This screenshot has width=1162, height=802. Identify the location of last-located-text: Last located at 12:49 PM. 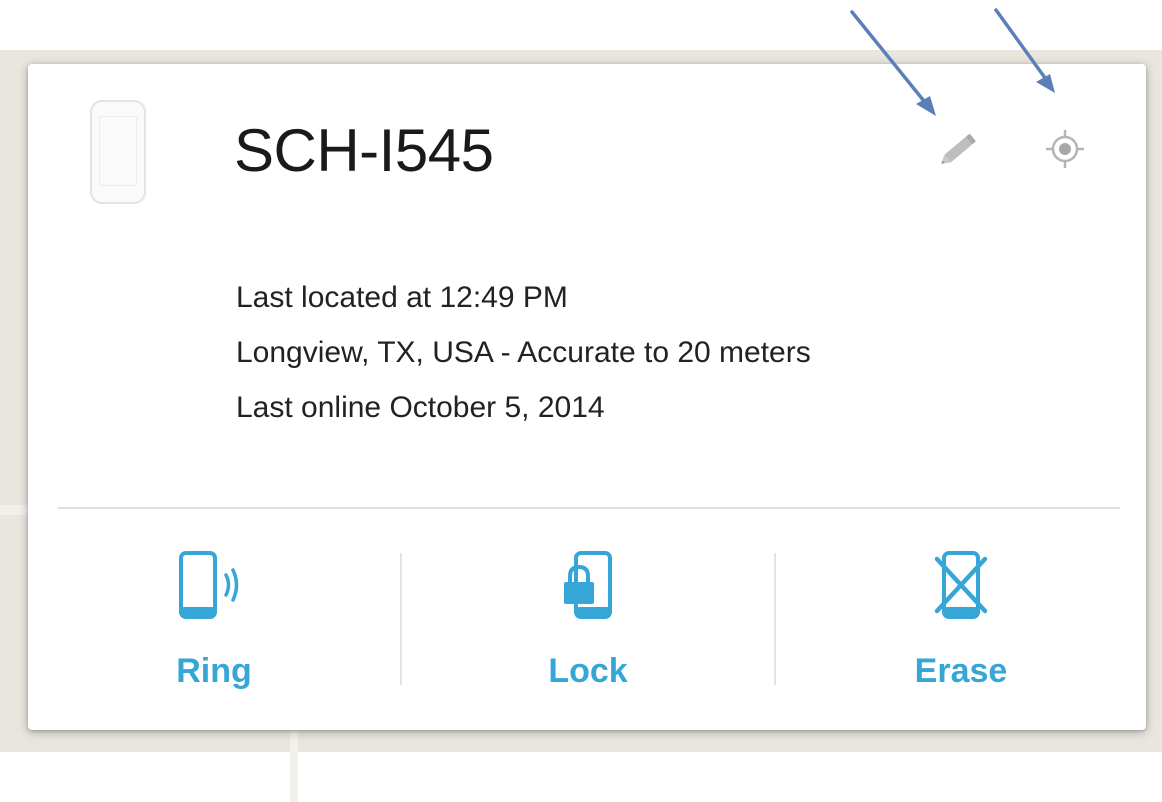
(402, 297).